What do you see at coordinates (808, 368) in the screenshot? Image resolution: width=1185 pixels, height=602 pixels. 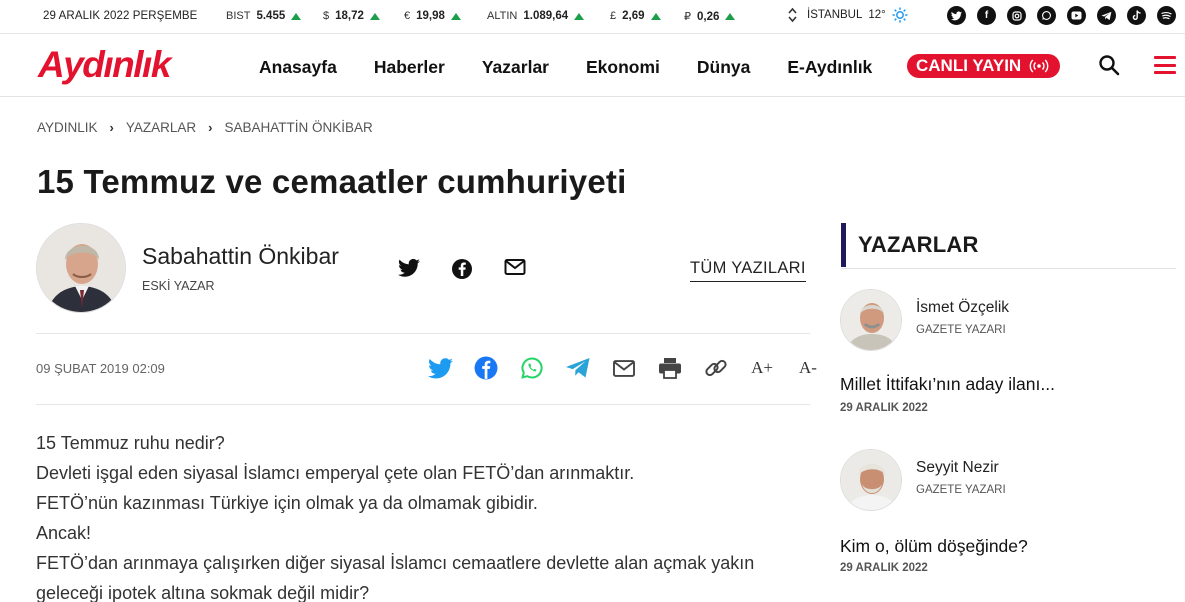 I see `font-decrease-button: A-` at bounding box center [808, 368].